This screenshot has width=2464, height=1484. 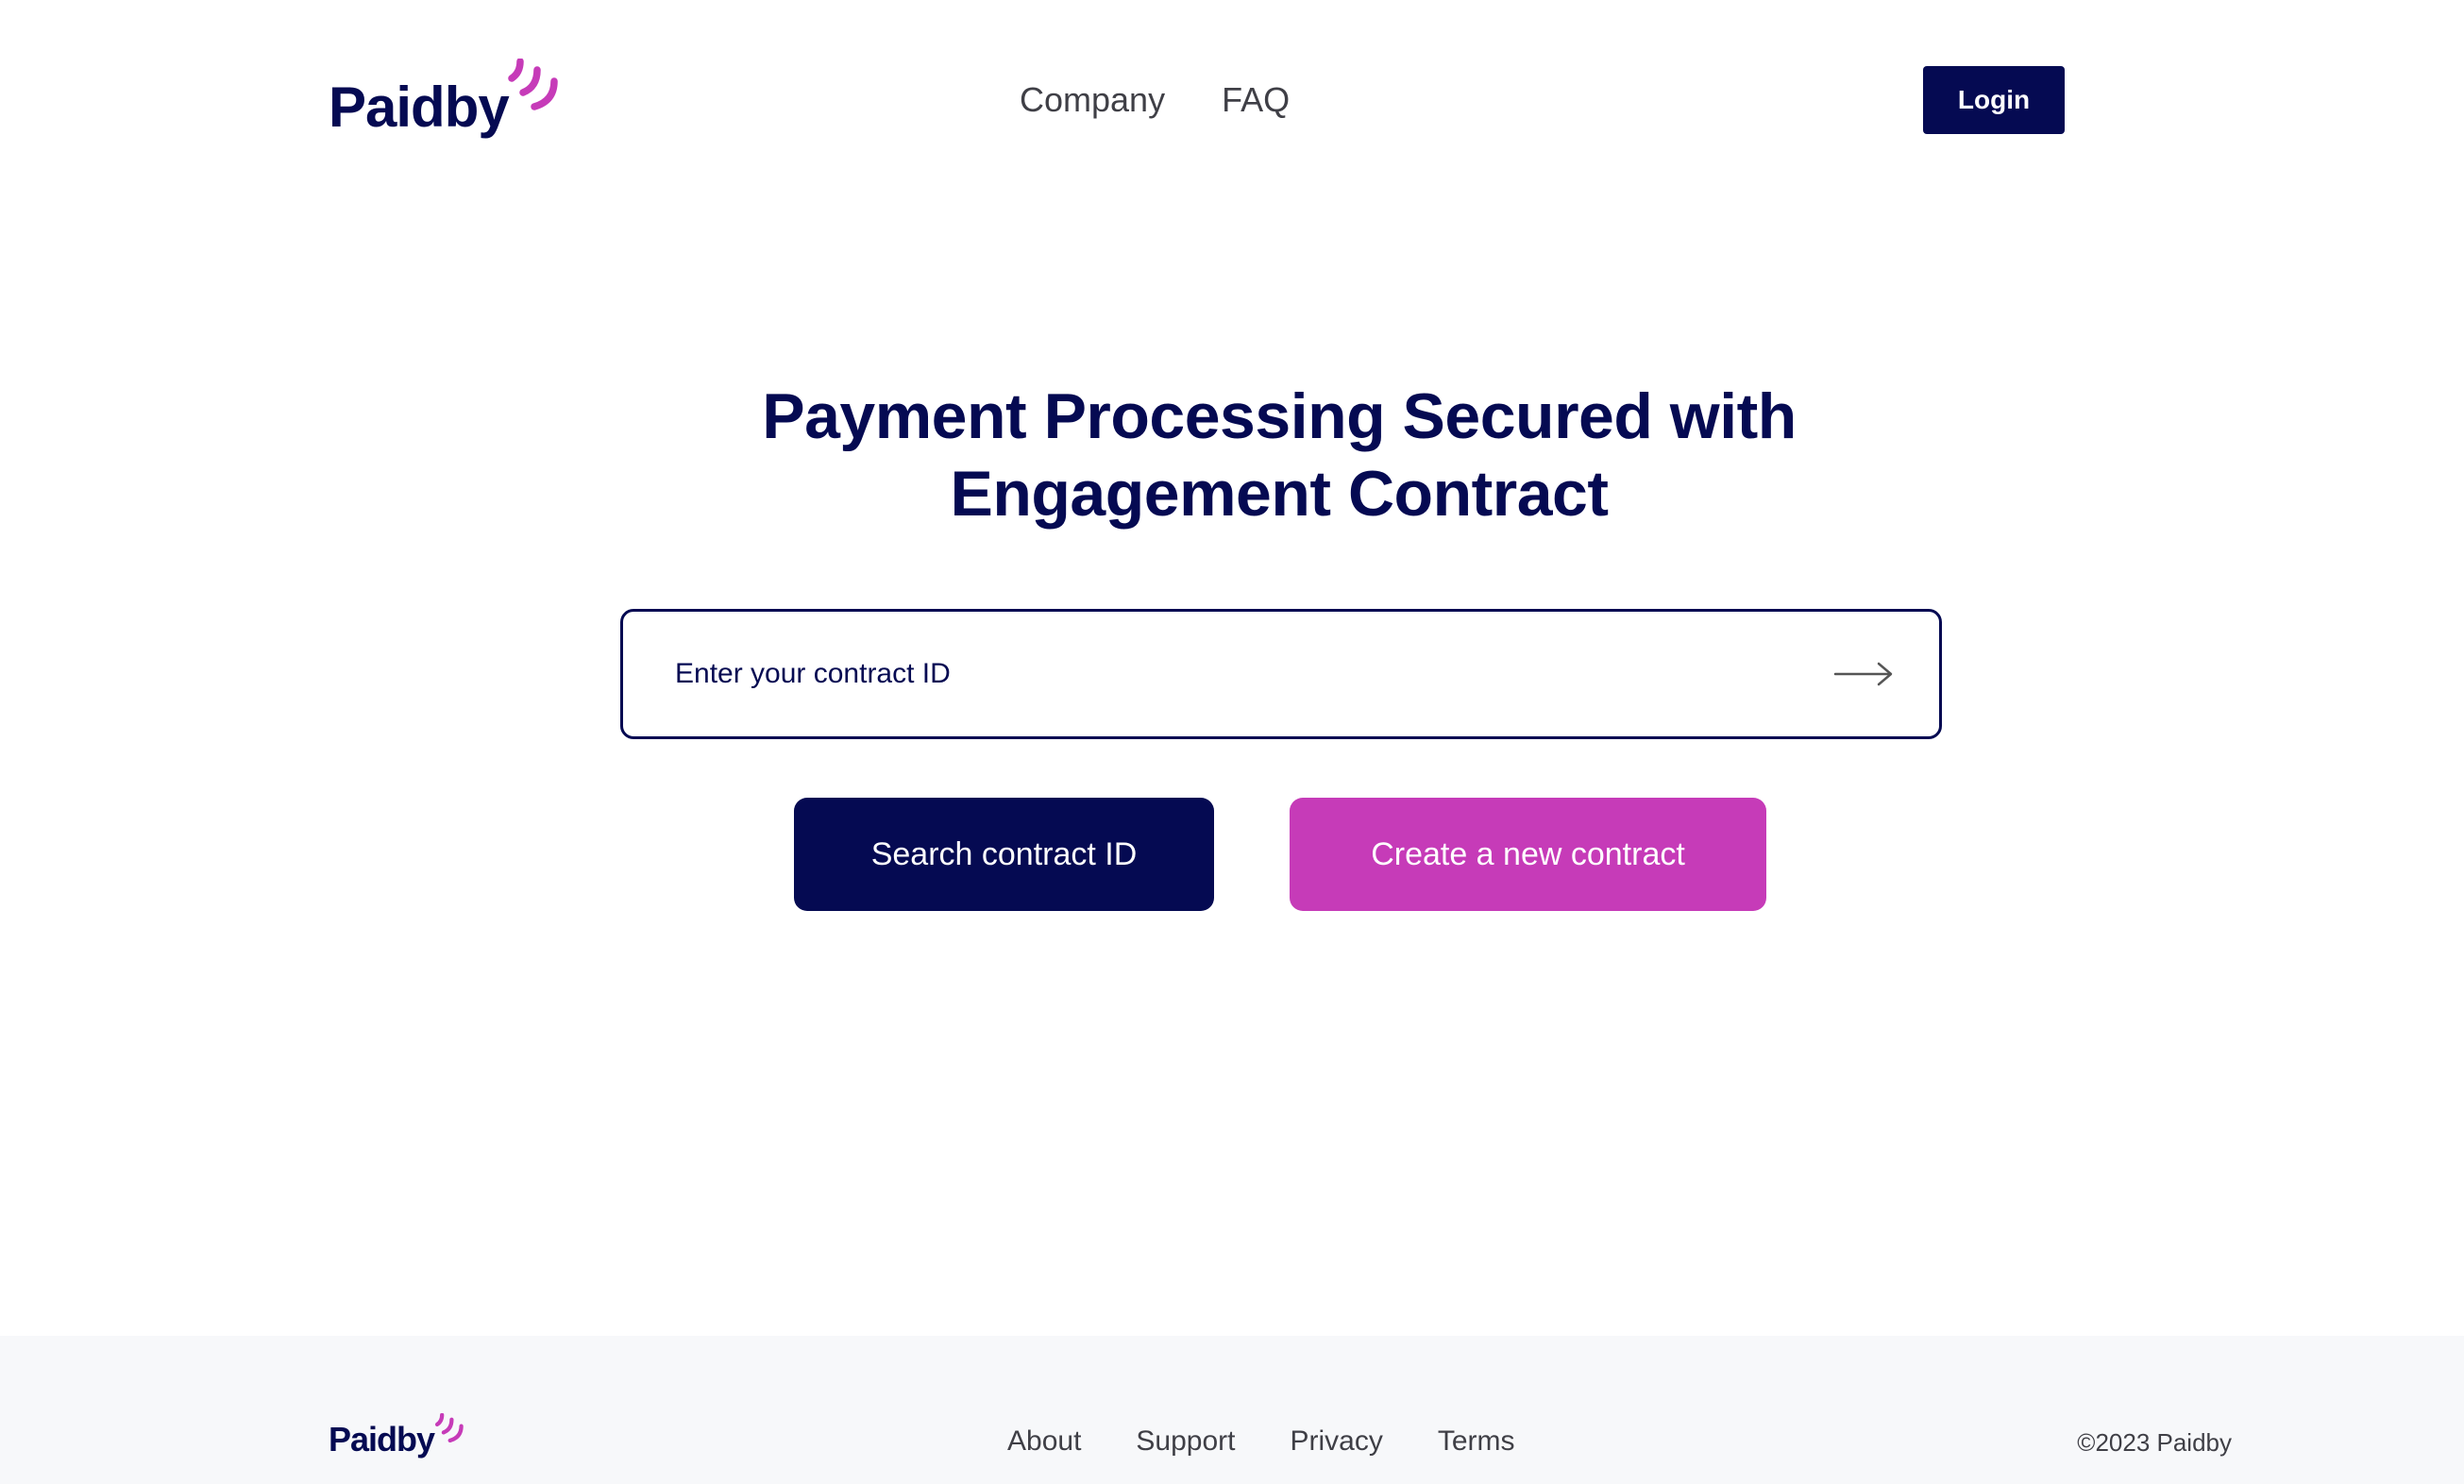 I want to click on nav-company-link: Company, so click(x=1092, y=100).